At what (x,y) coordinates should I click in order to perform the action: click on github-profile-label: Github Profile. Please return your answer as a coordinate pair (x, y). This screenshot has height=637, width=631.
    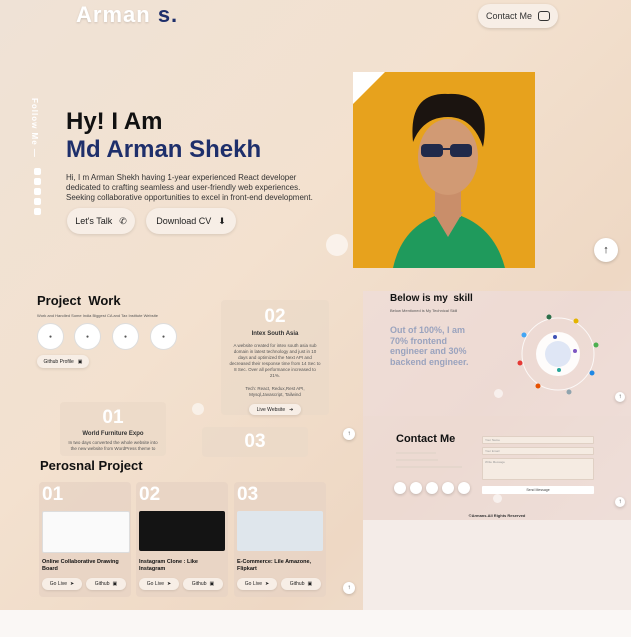
    Looking at the image, I should click on (58, 361).